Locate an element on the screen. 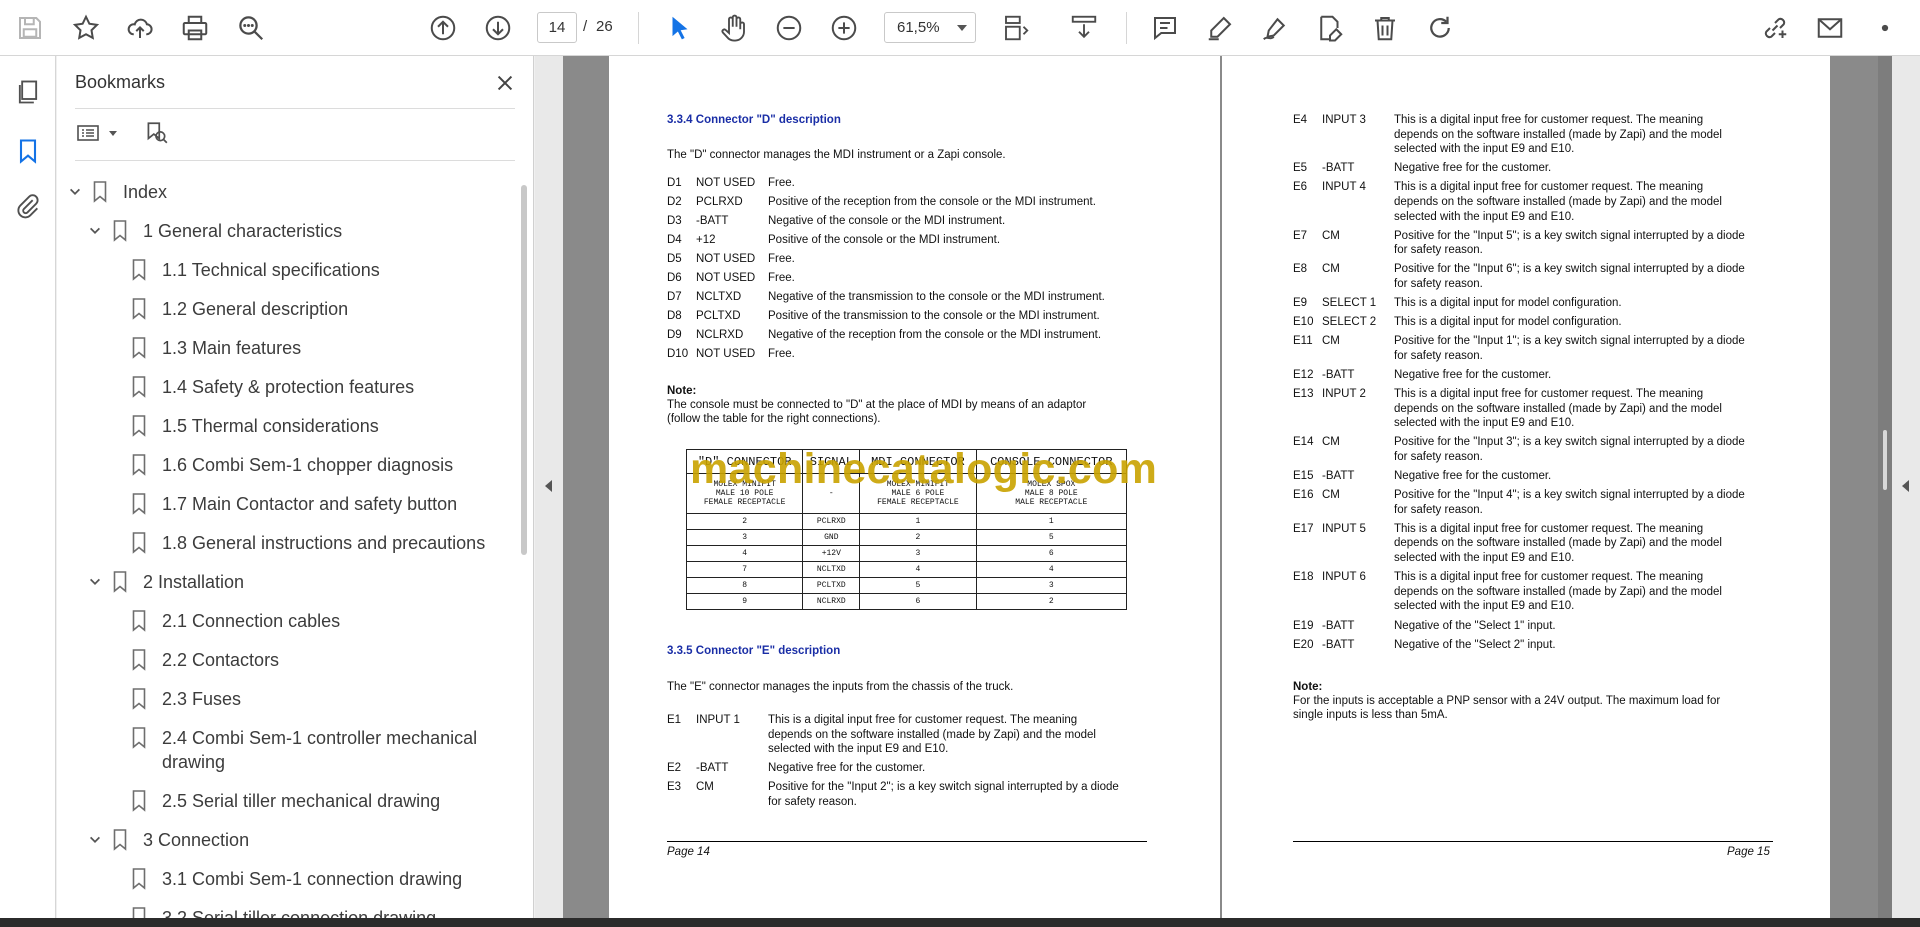 The width and height of the screenshot is (1920, 927). bookmark-item: 3.2 Serial tiller connection drawing is located at coordinates (322, 912).